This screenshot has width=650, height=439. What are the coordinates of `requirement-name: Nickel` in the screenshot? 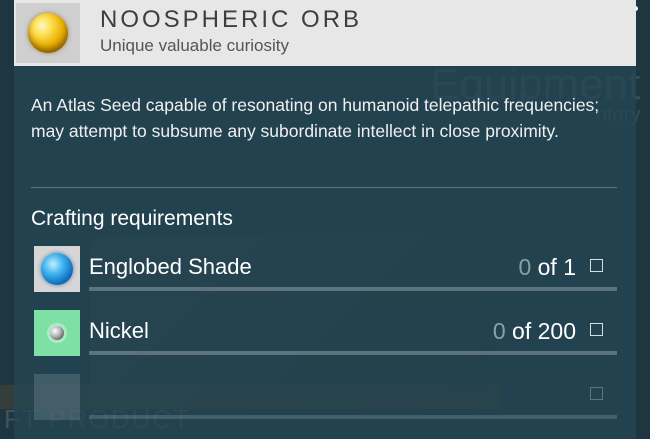 It's located at (119, 330).